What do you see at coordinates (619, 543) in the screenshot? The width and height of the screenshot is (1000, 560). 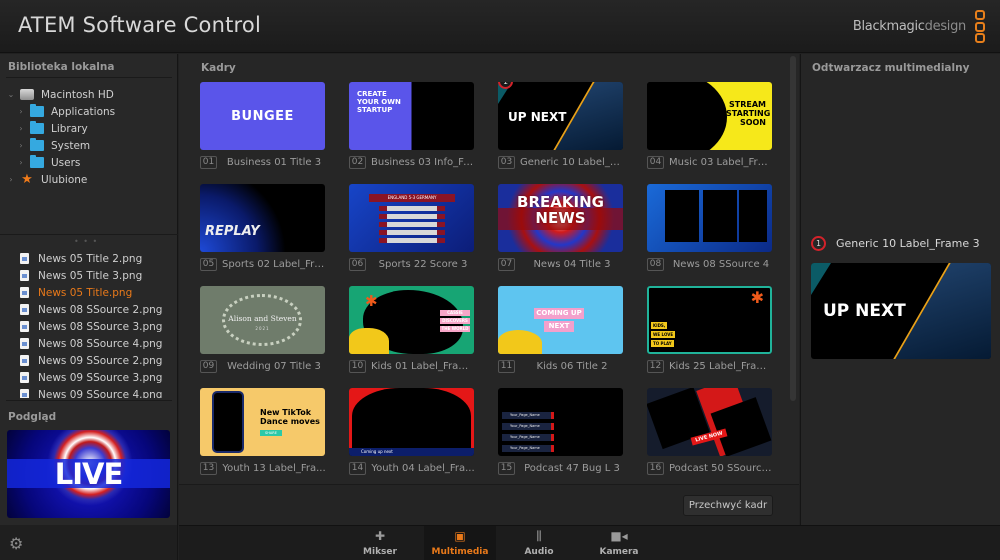 I see `nav-tab-kamera: ■◂ Kamera` at bounding box center [619, 543].